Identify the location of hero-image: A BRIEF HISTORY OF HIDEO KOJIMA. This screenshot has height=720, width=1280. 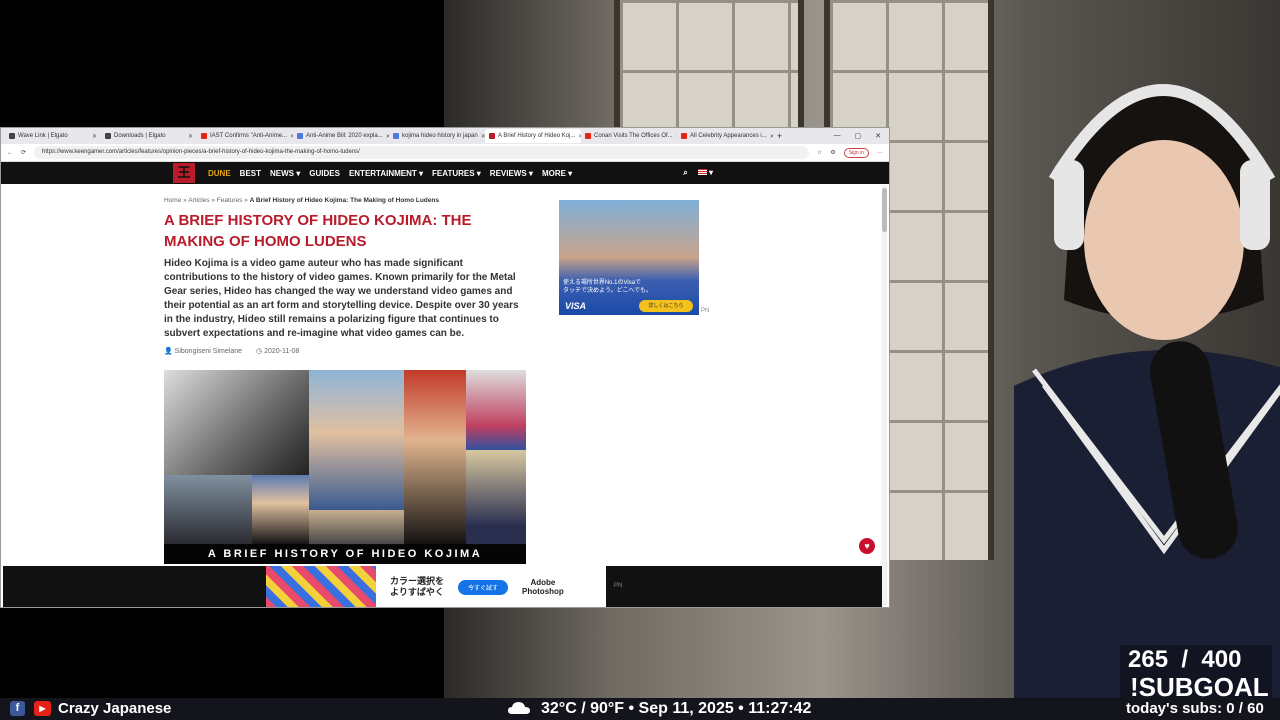
(345, 467).